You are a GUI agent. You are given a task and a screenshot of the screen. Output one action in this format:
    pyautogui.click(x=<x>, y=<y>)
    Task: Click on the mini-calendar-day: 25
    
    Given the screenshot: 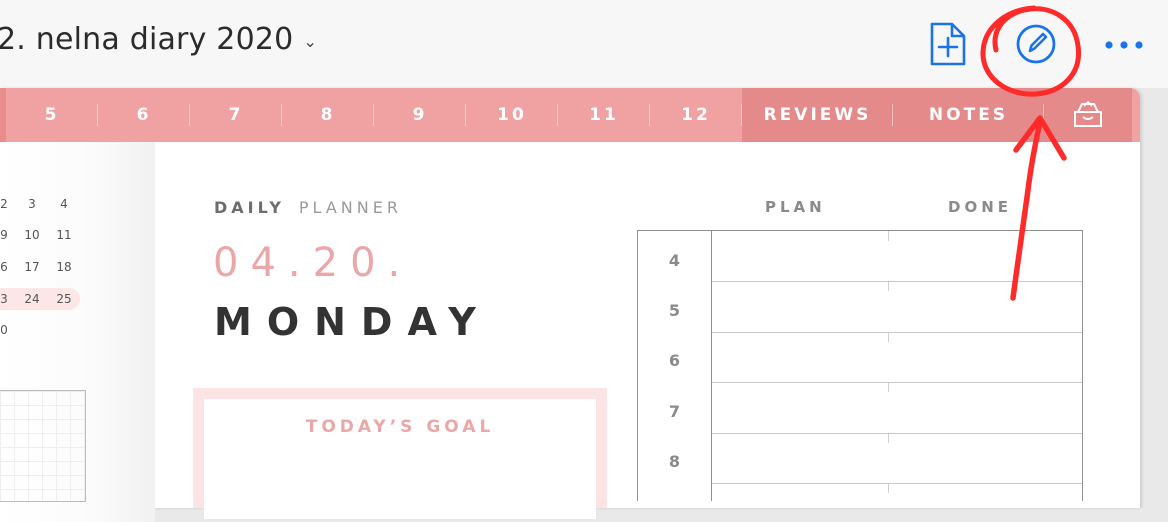 What is the action you would take?
    pyautogui.click(x=64, y=299)
    